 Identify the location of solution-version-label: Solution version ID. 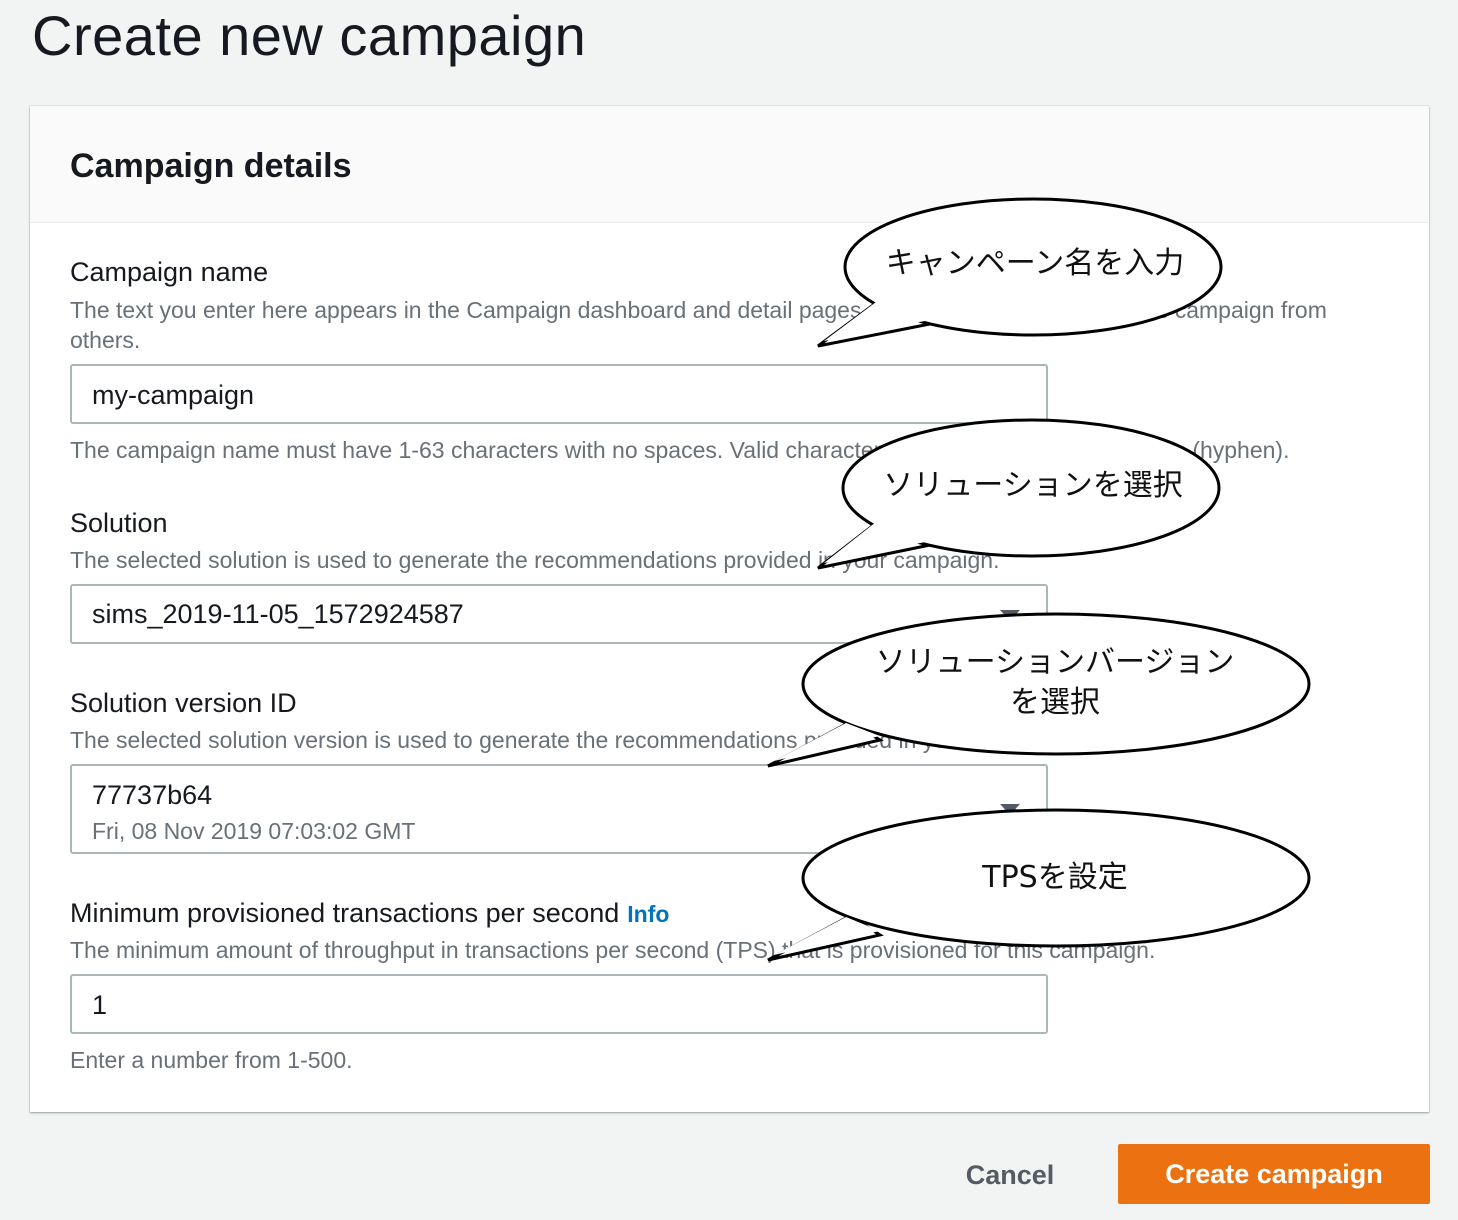
(183, 703).